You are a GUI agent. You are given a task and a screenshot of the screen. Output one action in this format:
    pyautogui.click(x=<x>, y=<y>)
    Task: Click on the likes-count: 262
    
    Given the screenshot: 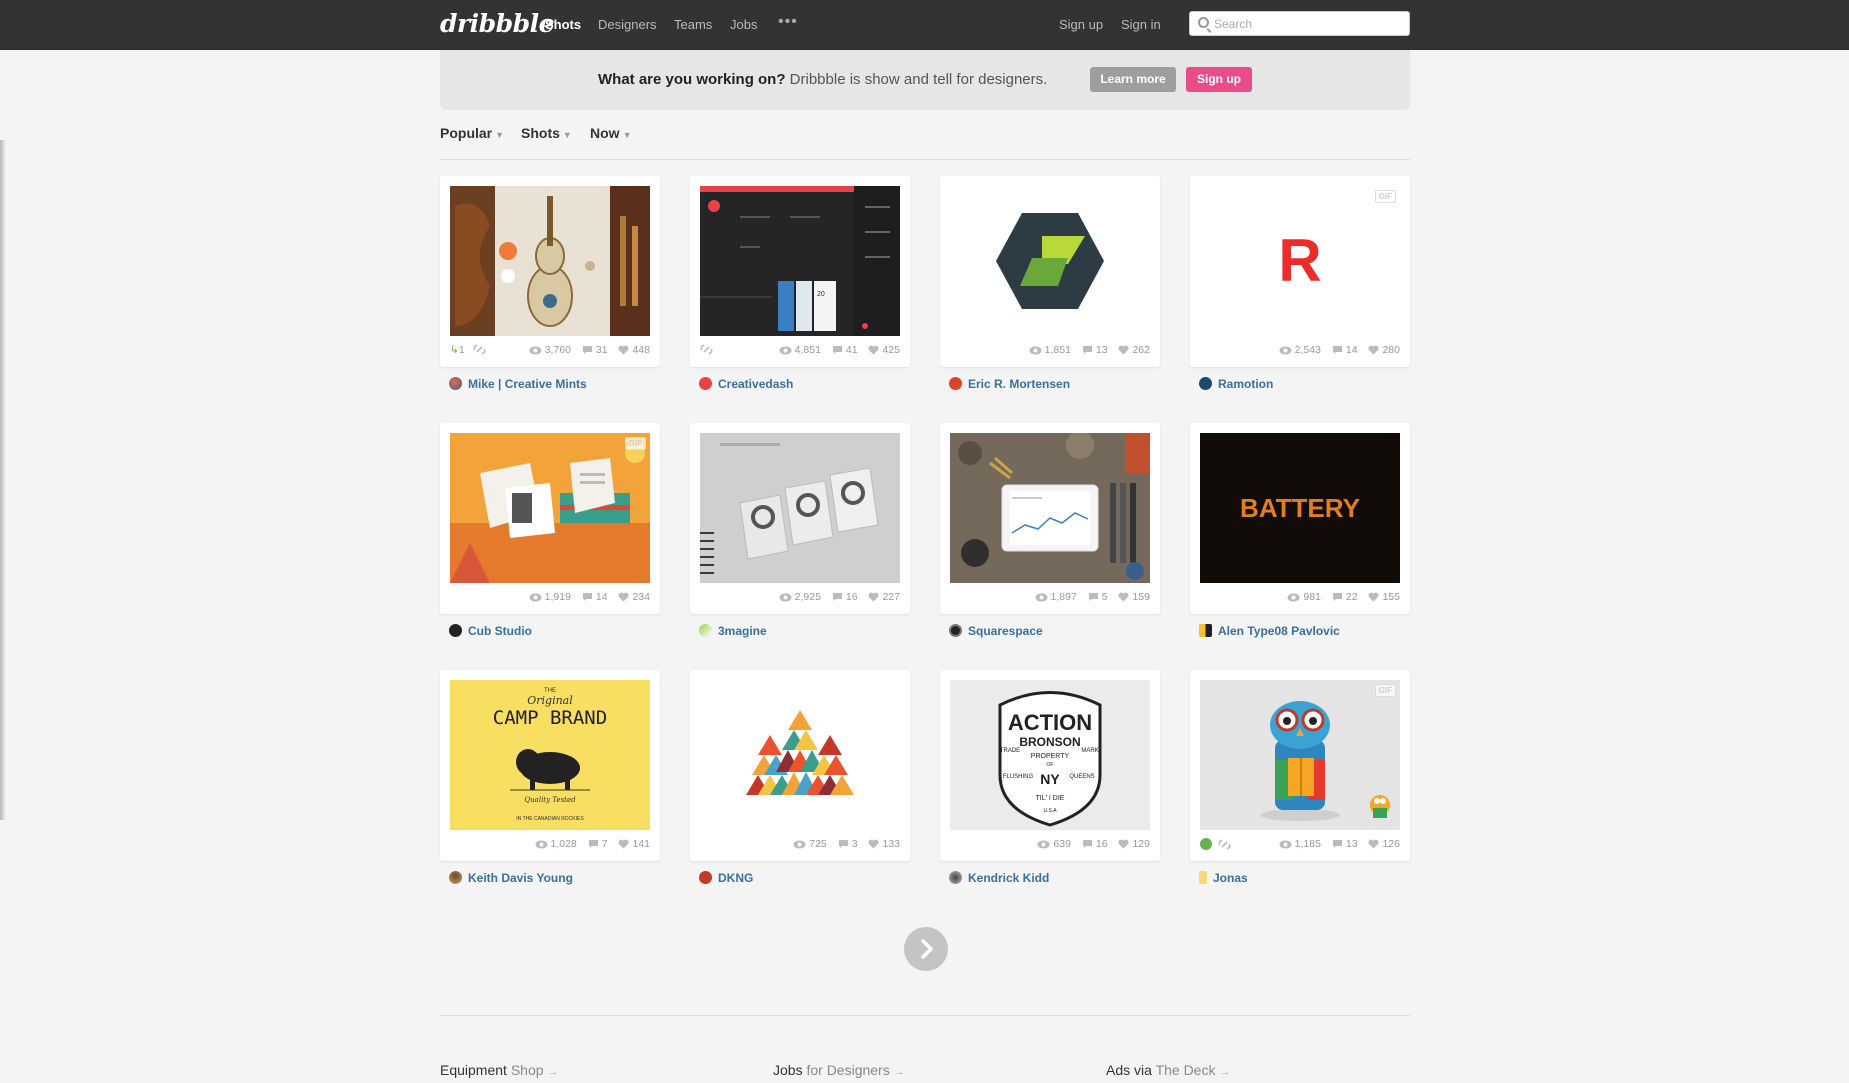 What is the action you would take?
    pyautogui.click(x=1134, y=350)
    